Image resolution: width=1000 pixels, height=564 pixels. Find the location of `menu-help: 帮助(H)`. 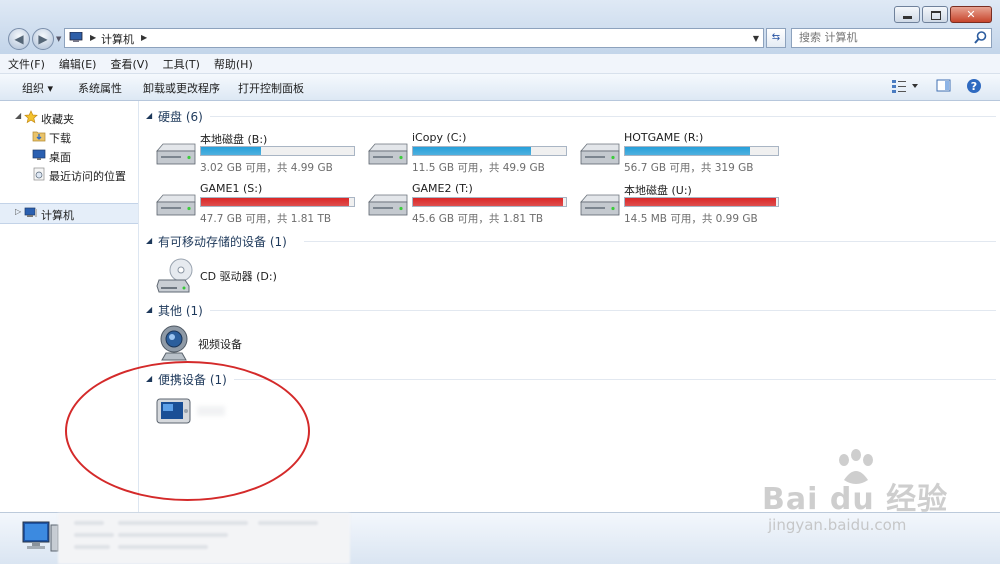

menu-help: 帮助(H) is located at coordinates (233, 64).